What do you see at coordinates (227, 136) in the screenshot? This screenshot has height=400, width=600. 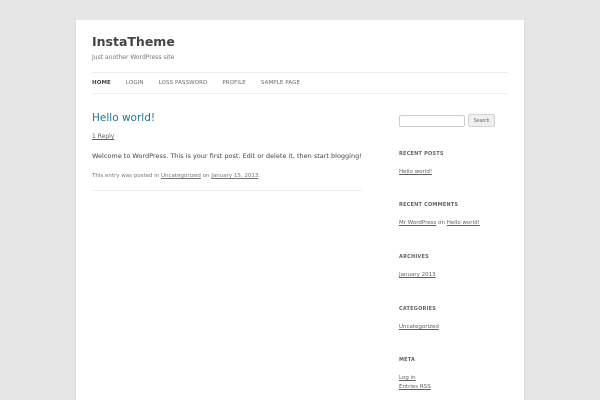 I see `reply-link: 1 Reply` at bounding box center [227, 136].